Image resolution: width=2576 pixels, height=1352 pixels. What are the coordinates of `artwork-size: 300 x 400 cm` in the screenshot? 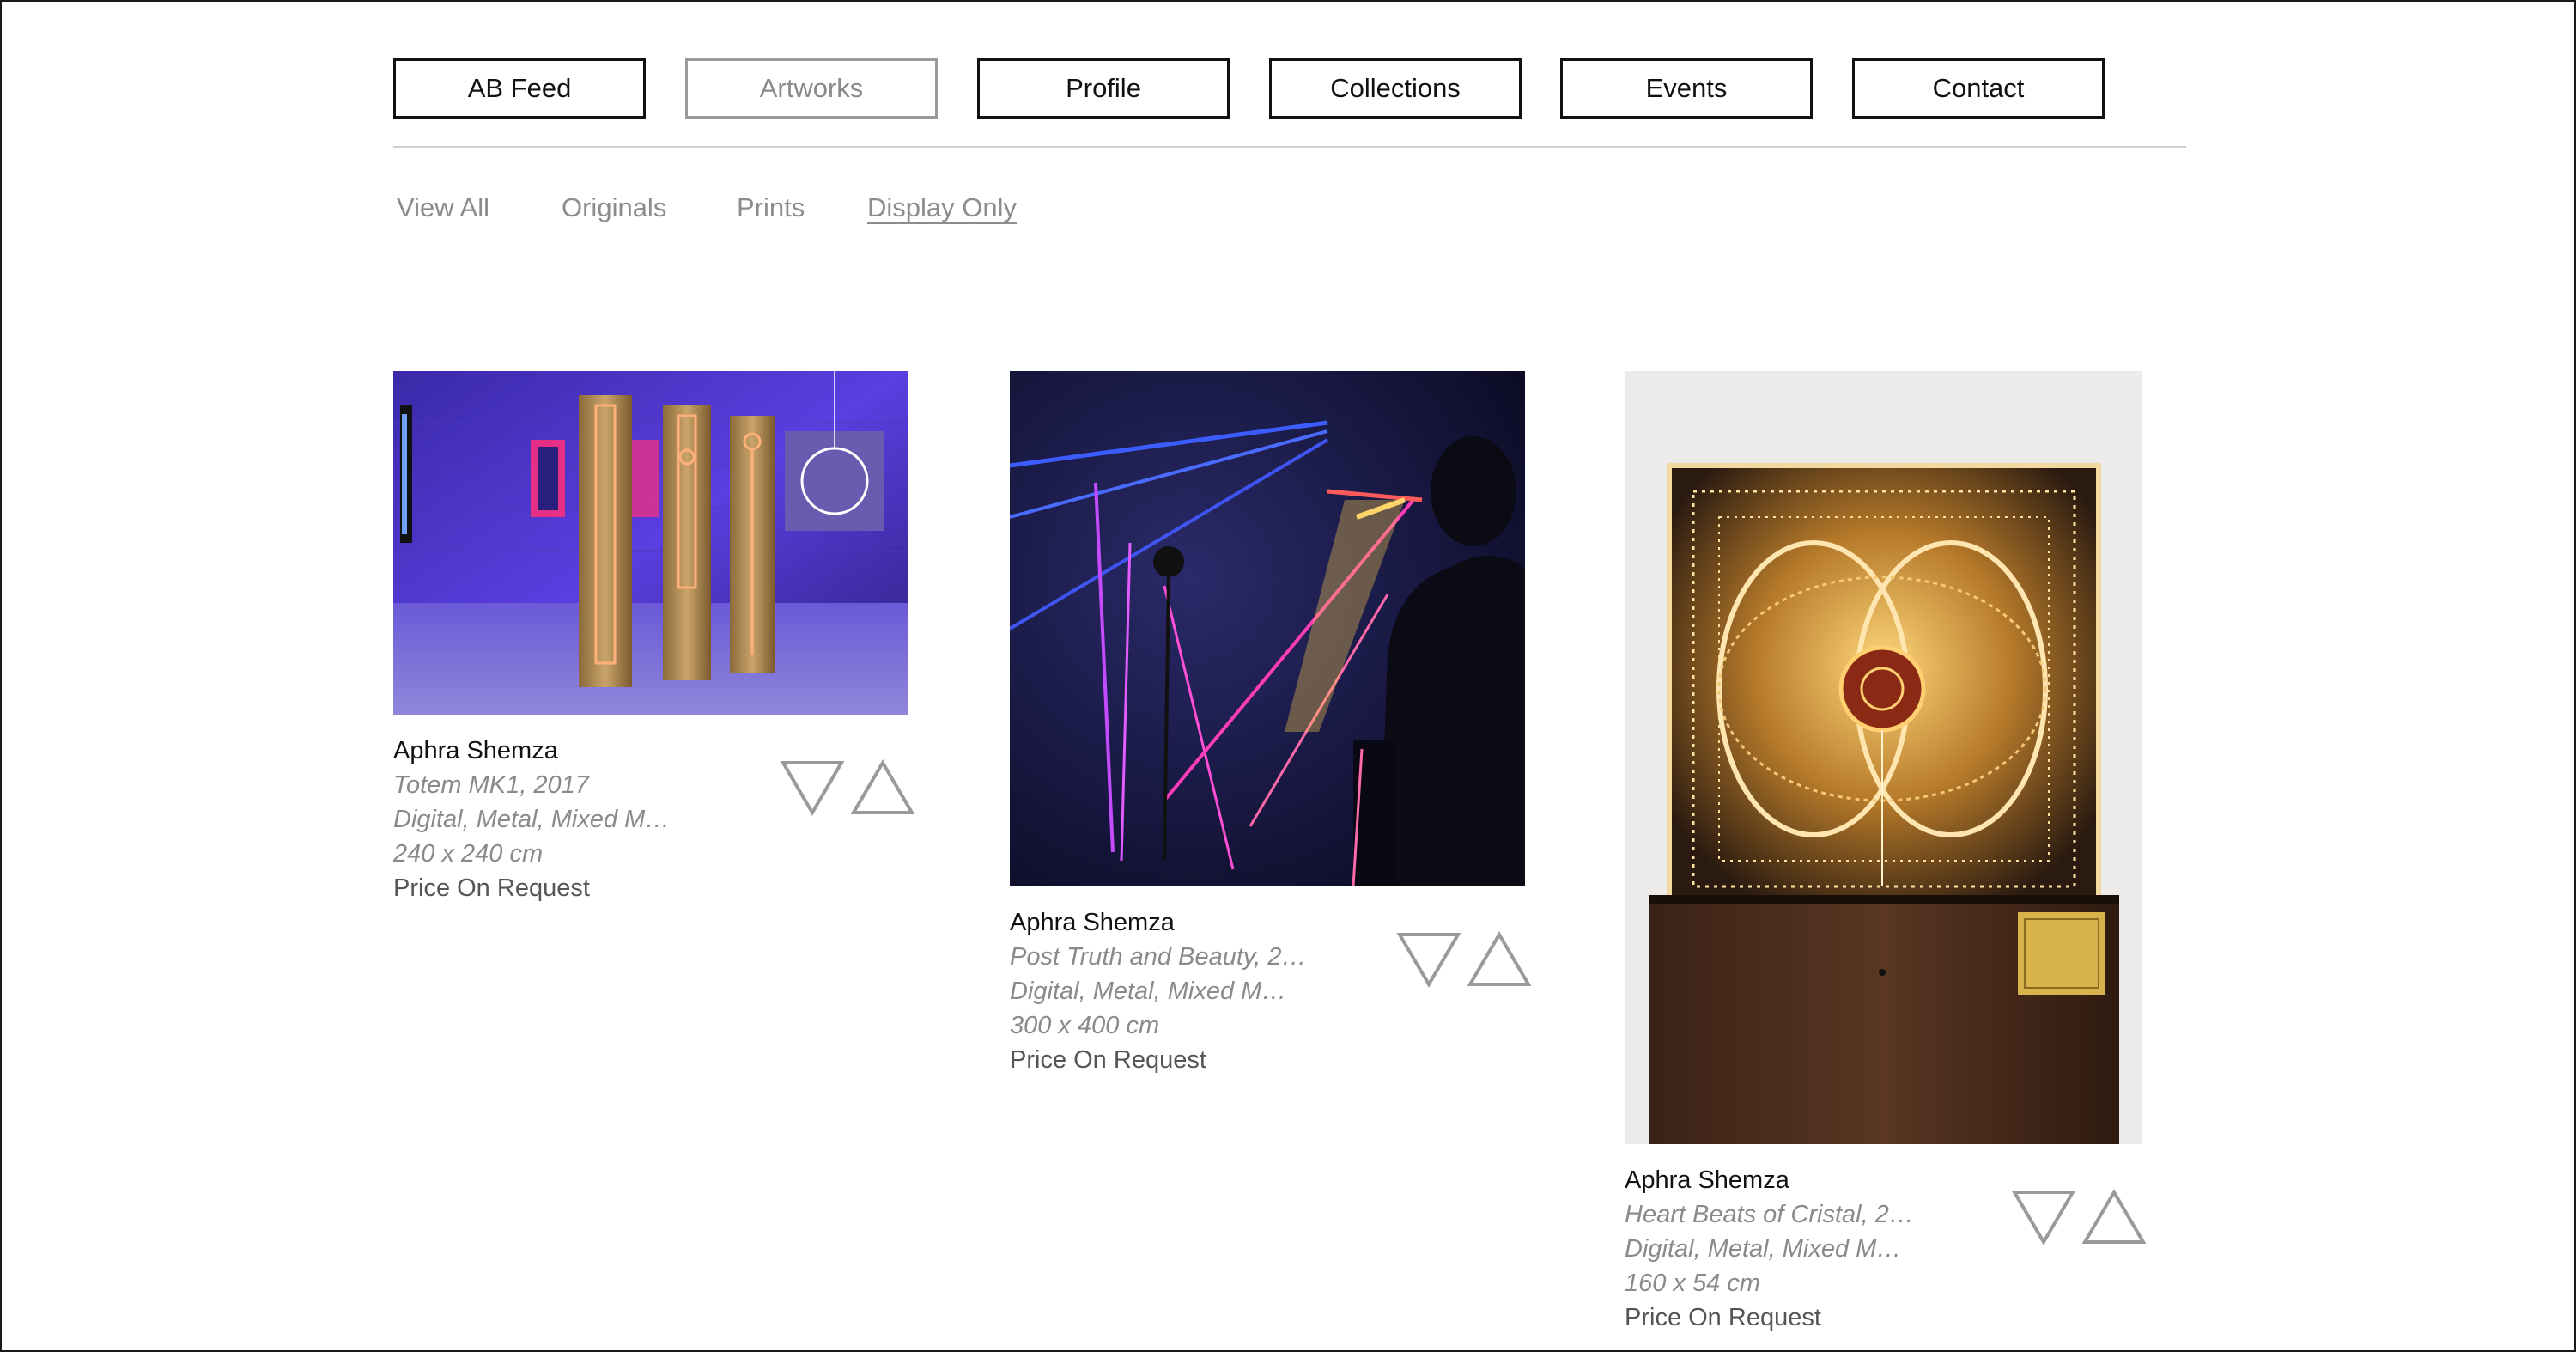 It's located at (1085, 1025).